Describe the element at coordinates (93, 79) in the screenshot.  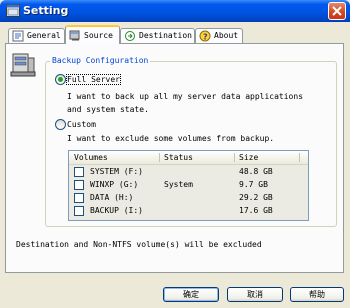
I see `full-server-label: Full Server` at that location.